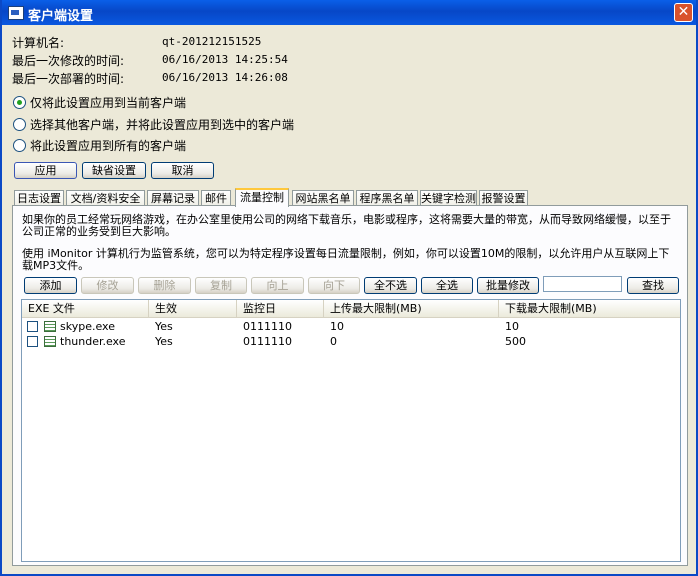 The image size is (698, 576). Describe the element at coordinates (515, 341) in the screenshot. I see `download-cell: 500` at that location.